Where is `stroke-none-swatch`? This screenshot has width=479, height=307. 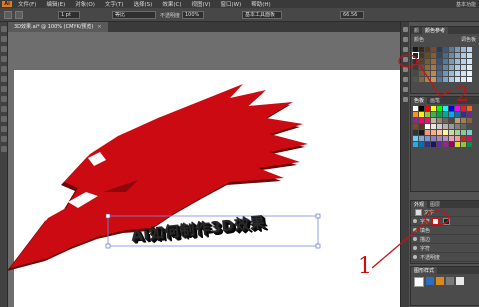
stroke-none-swatch is located at coordinates (436, 221).